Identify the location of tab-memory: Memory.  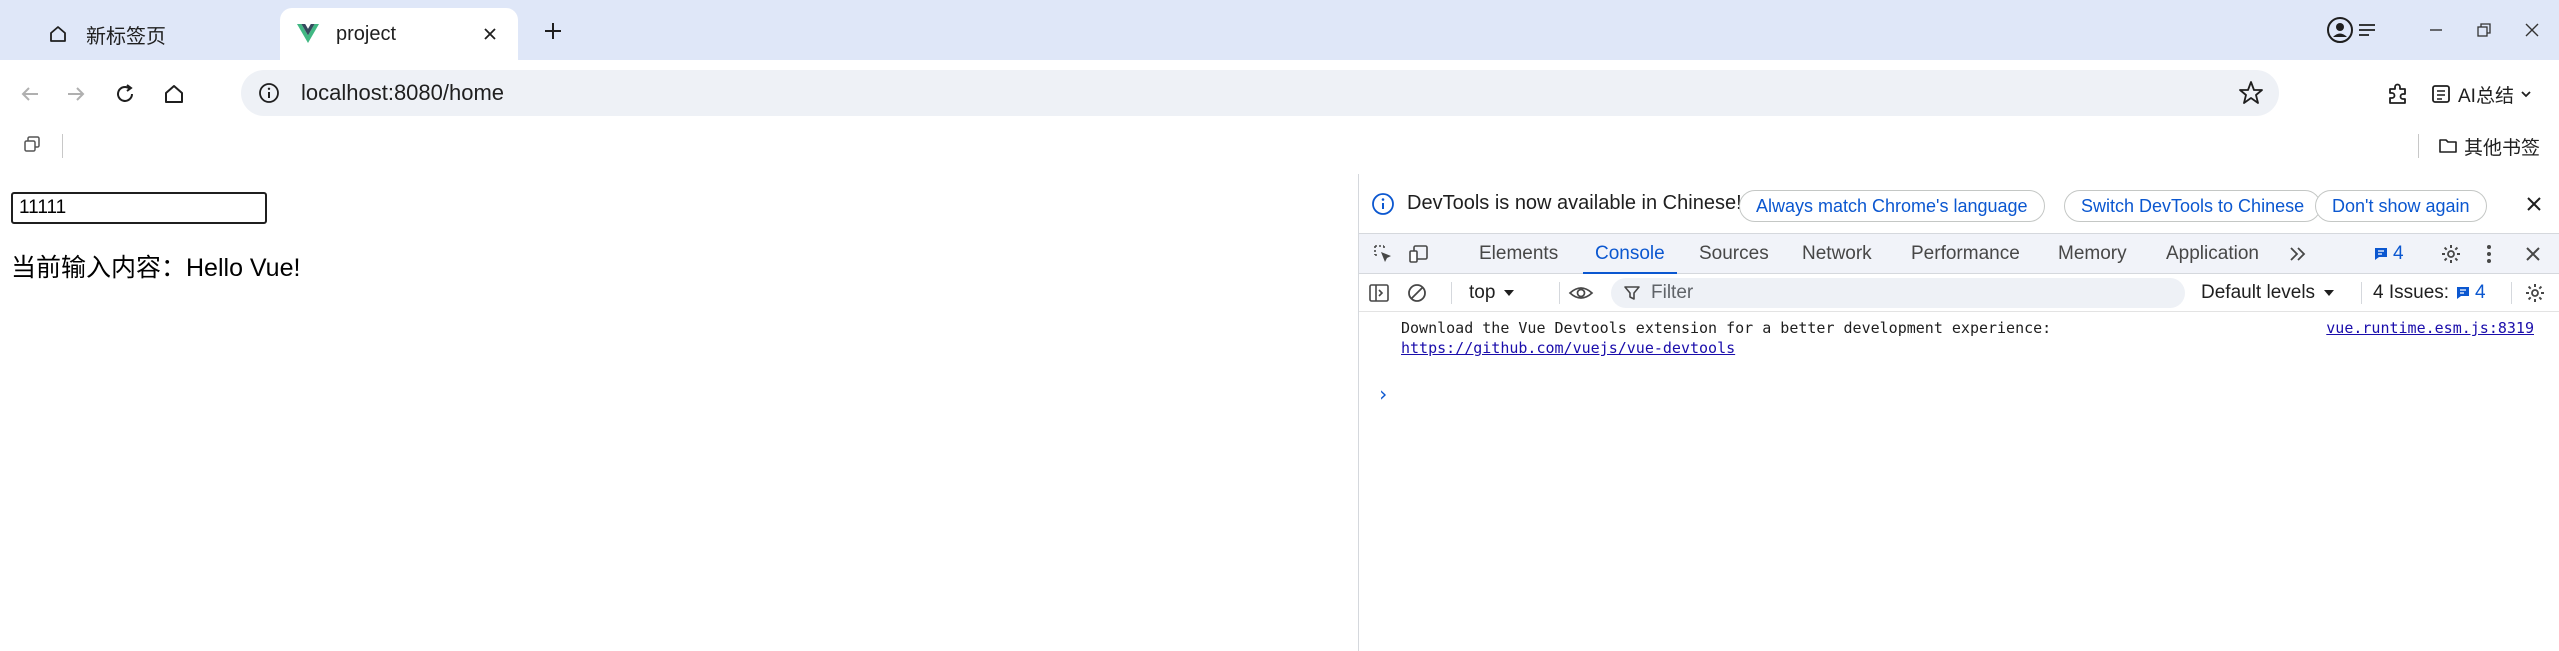
(2092, 254).